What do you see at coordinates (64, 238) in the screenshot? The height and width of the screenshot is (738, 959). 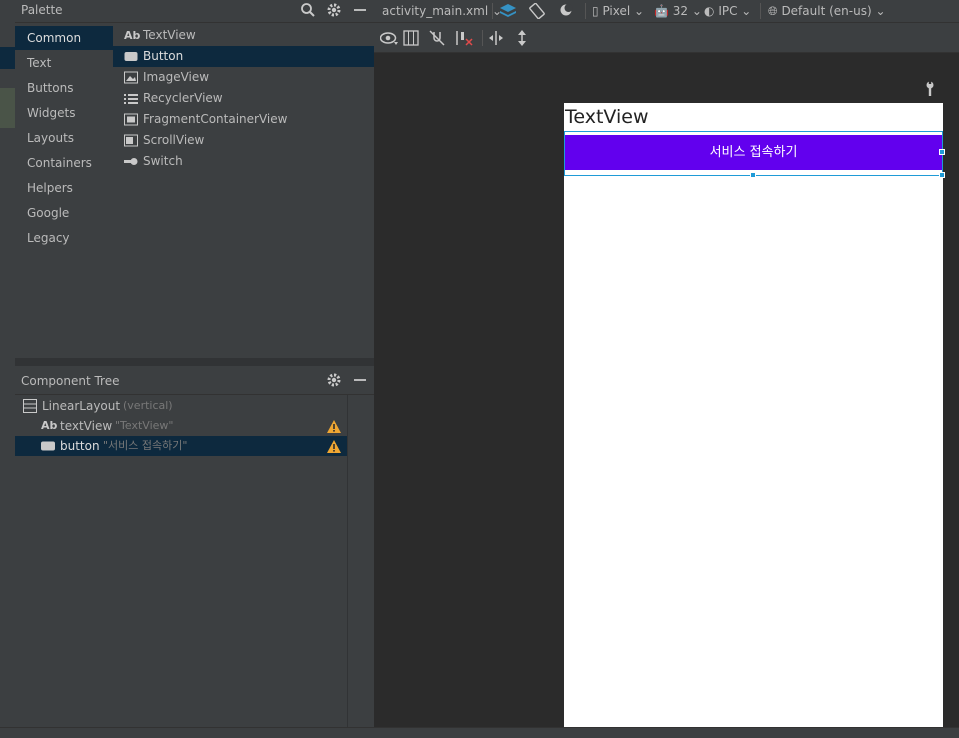 I see `category-legacy: Legacy` at bounding box center [64, 238].